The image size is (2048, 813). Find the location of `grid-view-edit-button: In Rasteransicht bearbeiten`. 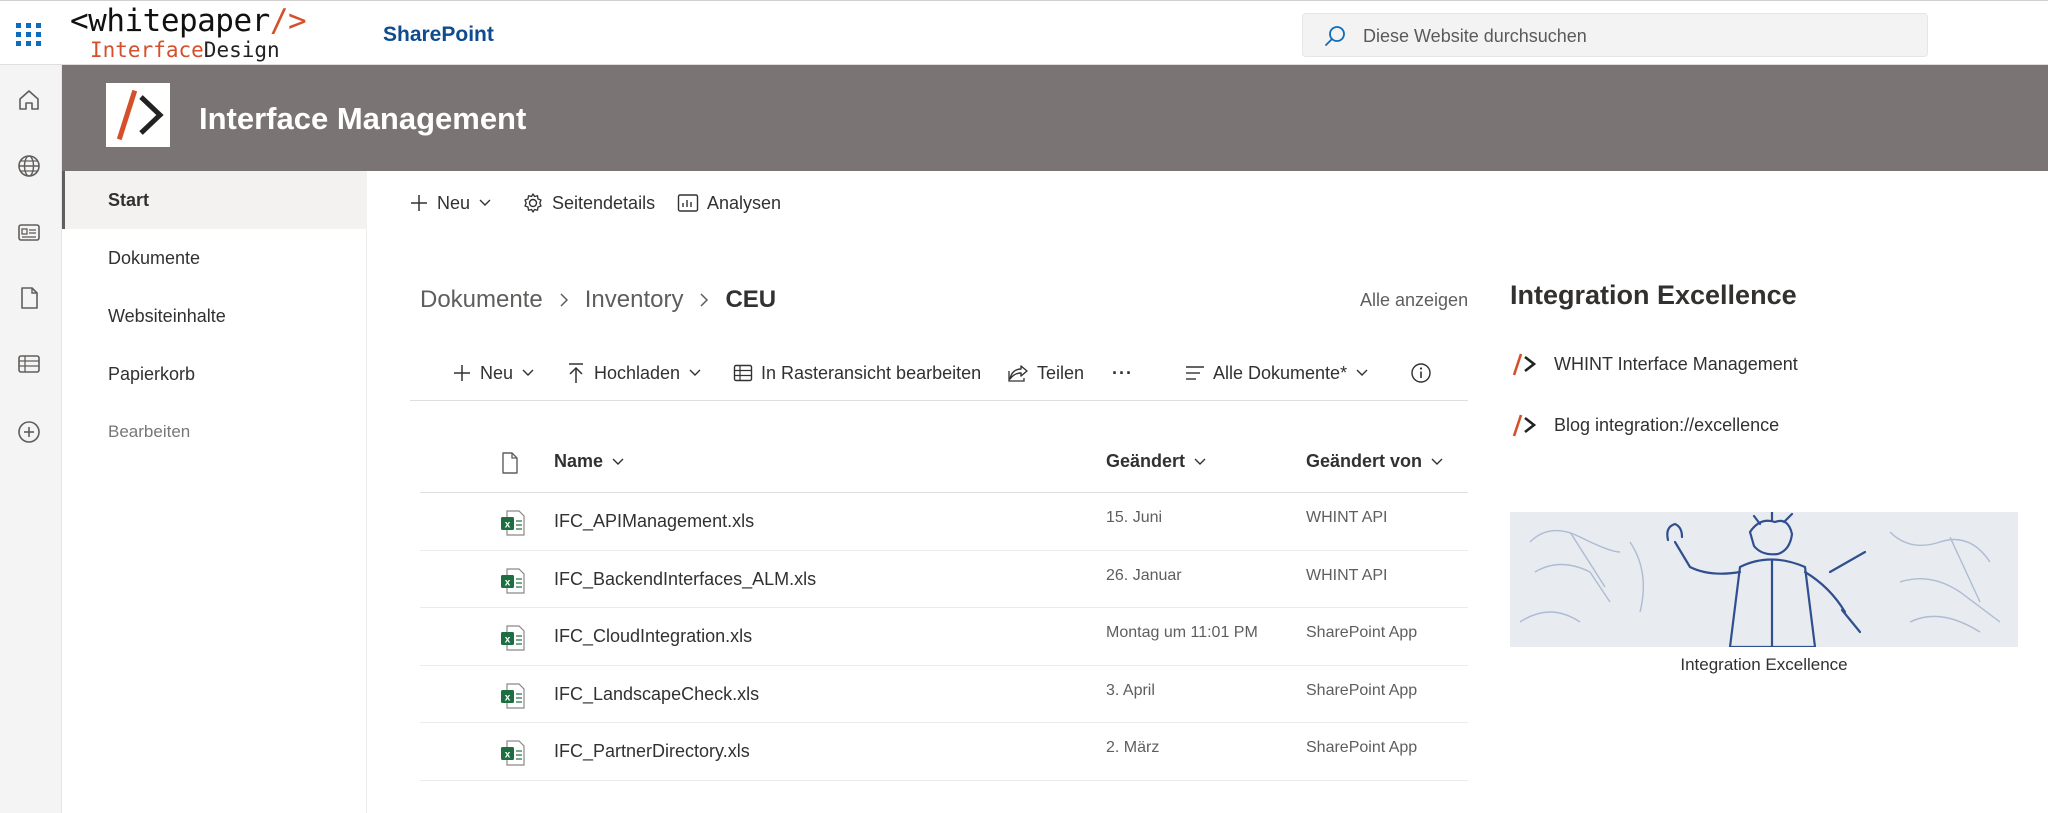

grid-view-edit-button: In Rasteransicht bearbeiten is located at coordinates (857, 373).